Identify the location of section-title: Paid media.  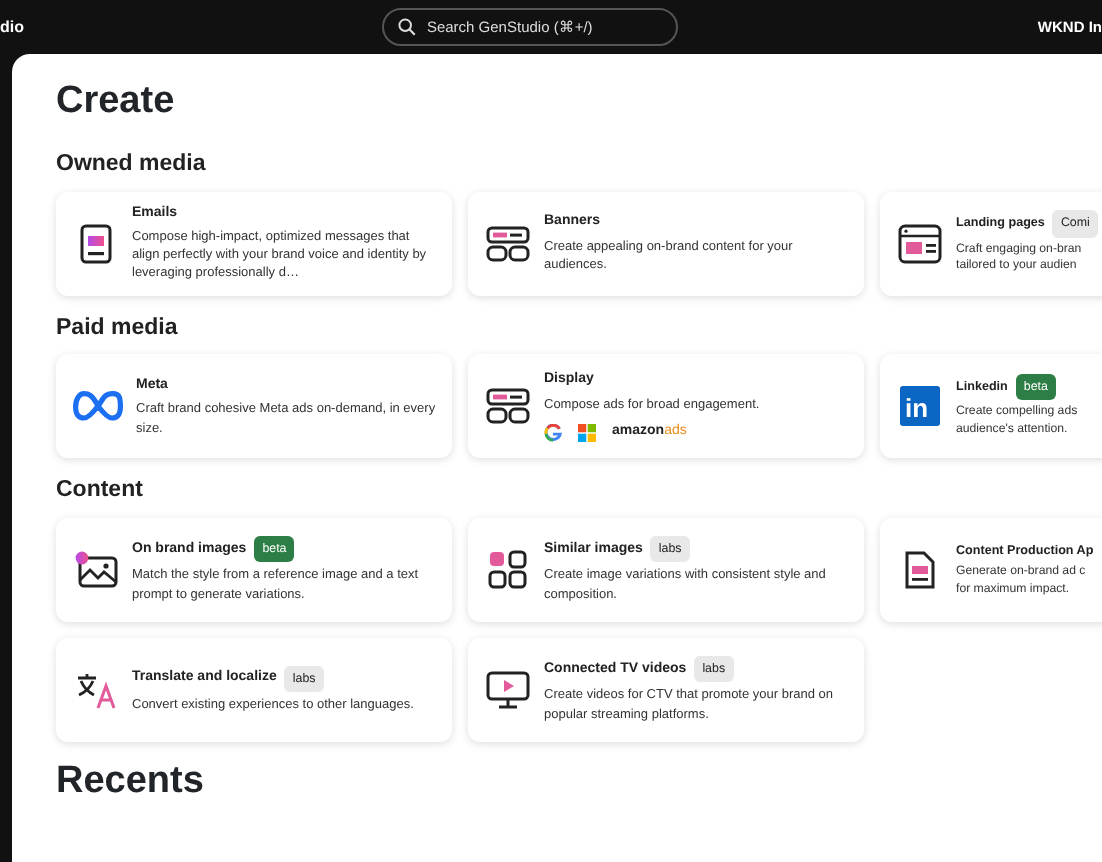
(118, 328).